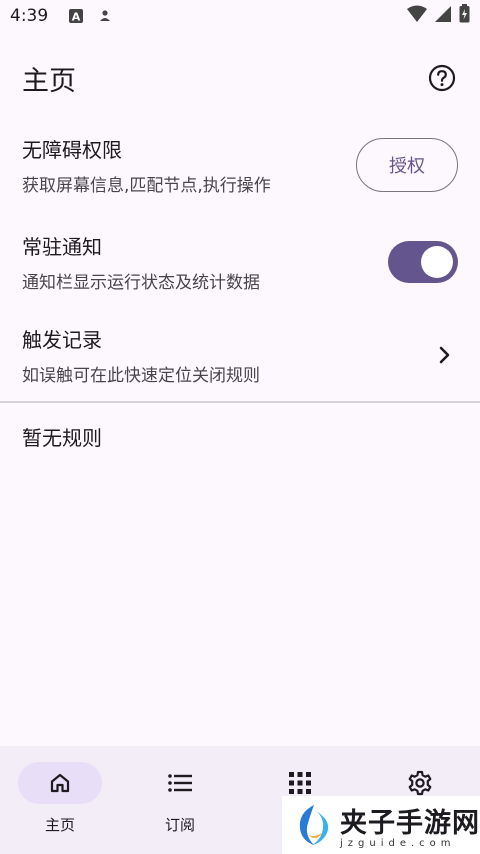 This screenshot has height=854, width=480. Describe the element at coordinates (62, 247) in the screenshot. I see `persistent-notification-title: 常驻通知` at that location.